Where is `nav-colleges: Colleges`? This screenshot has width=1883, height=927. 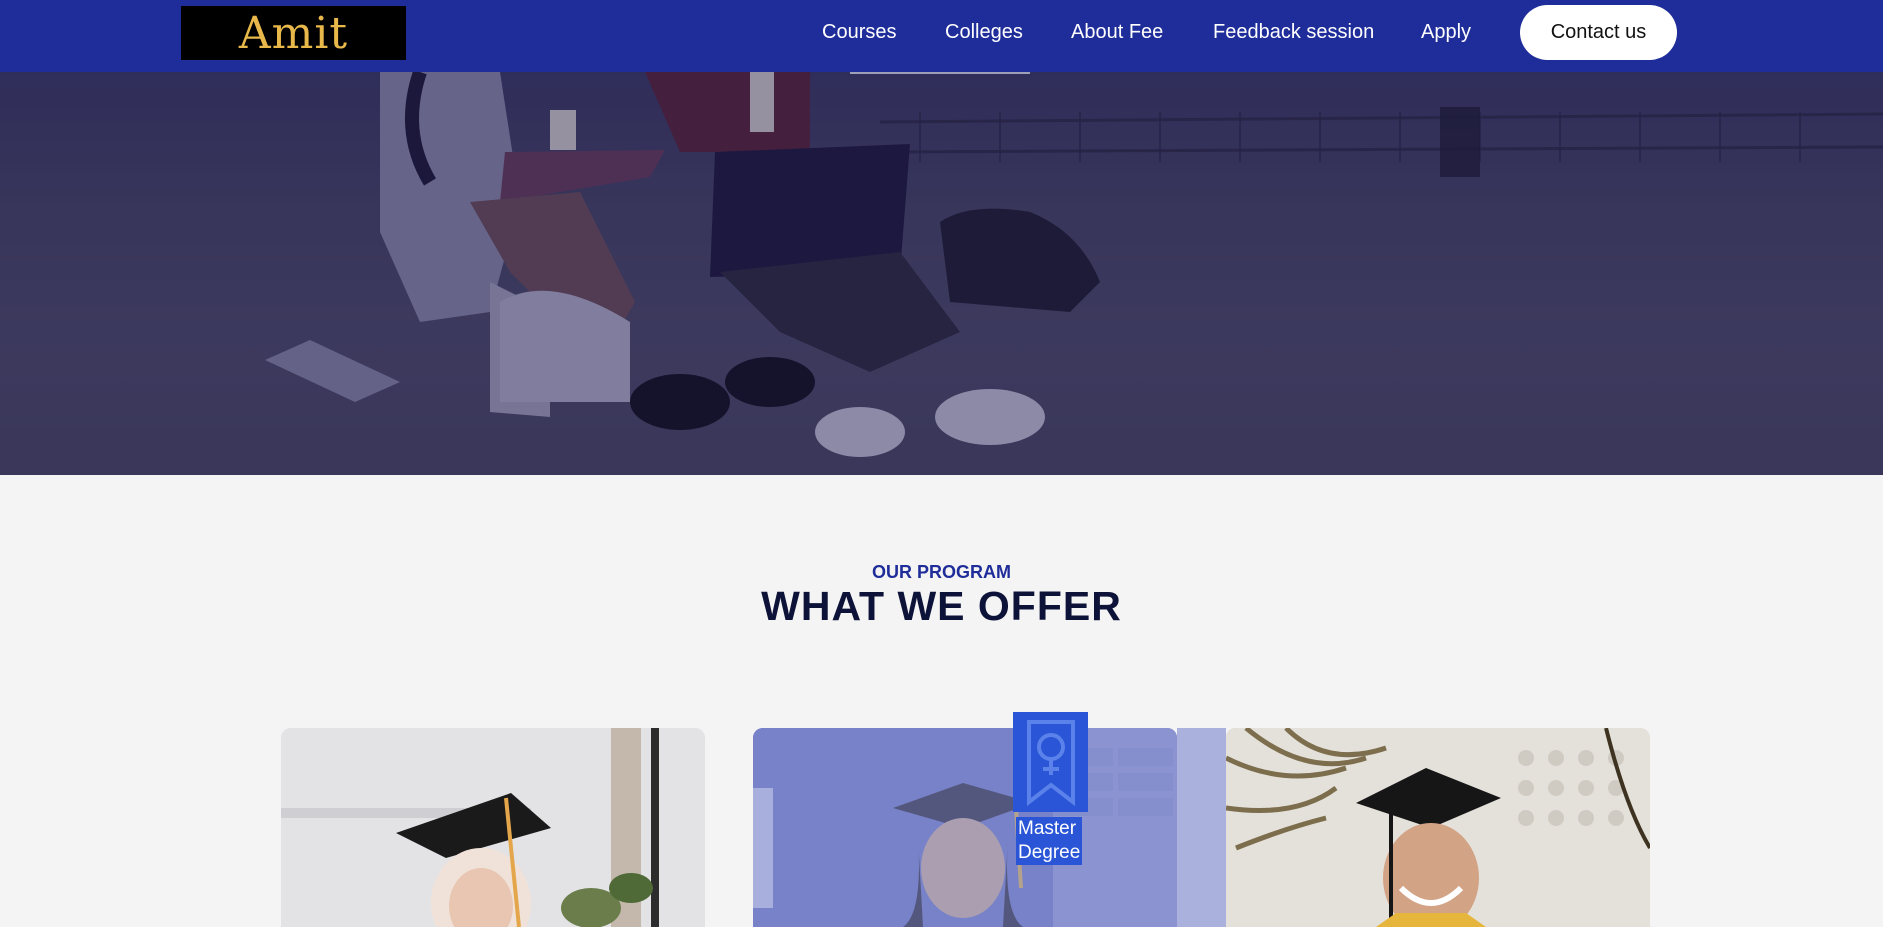
nav-colleges: Colleges is located at coordinates (984, 32).